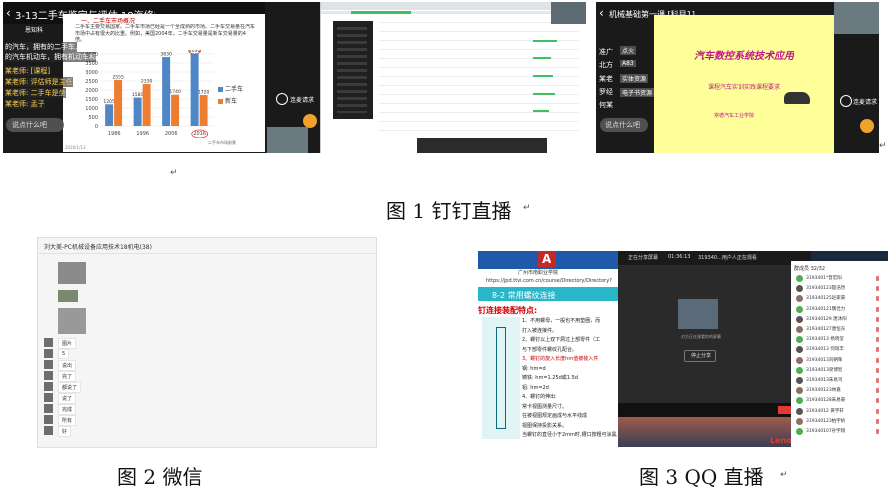 The width and height of the screenshot is (891, 491). Describe the element at coordinates (727, 258) in the screenshot. I see `meeting-id: 319340...用户人正在观看` at that location.